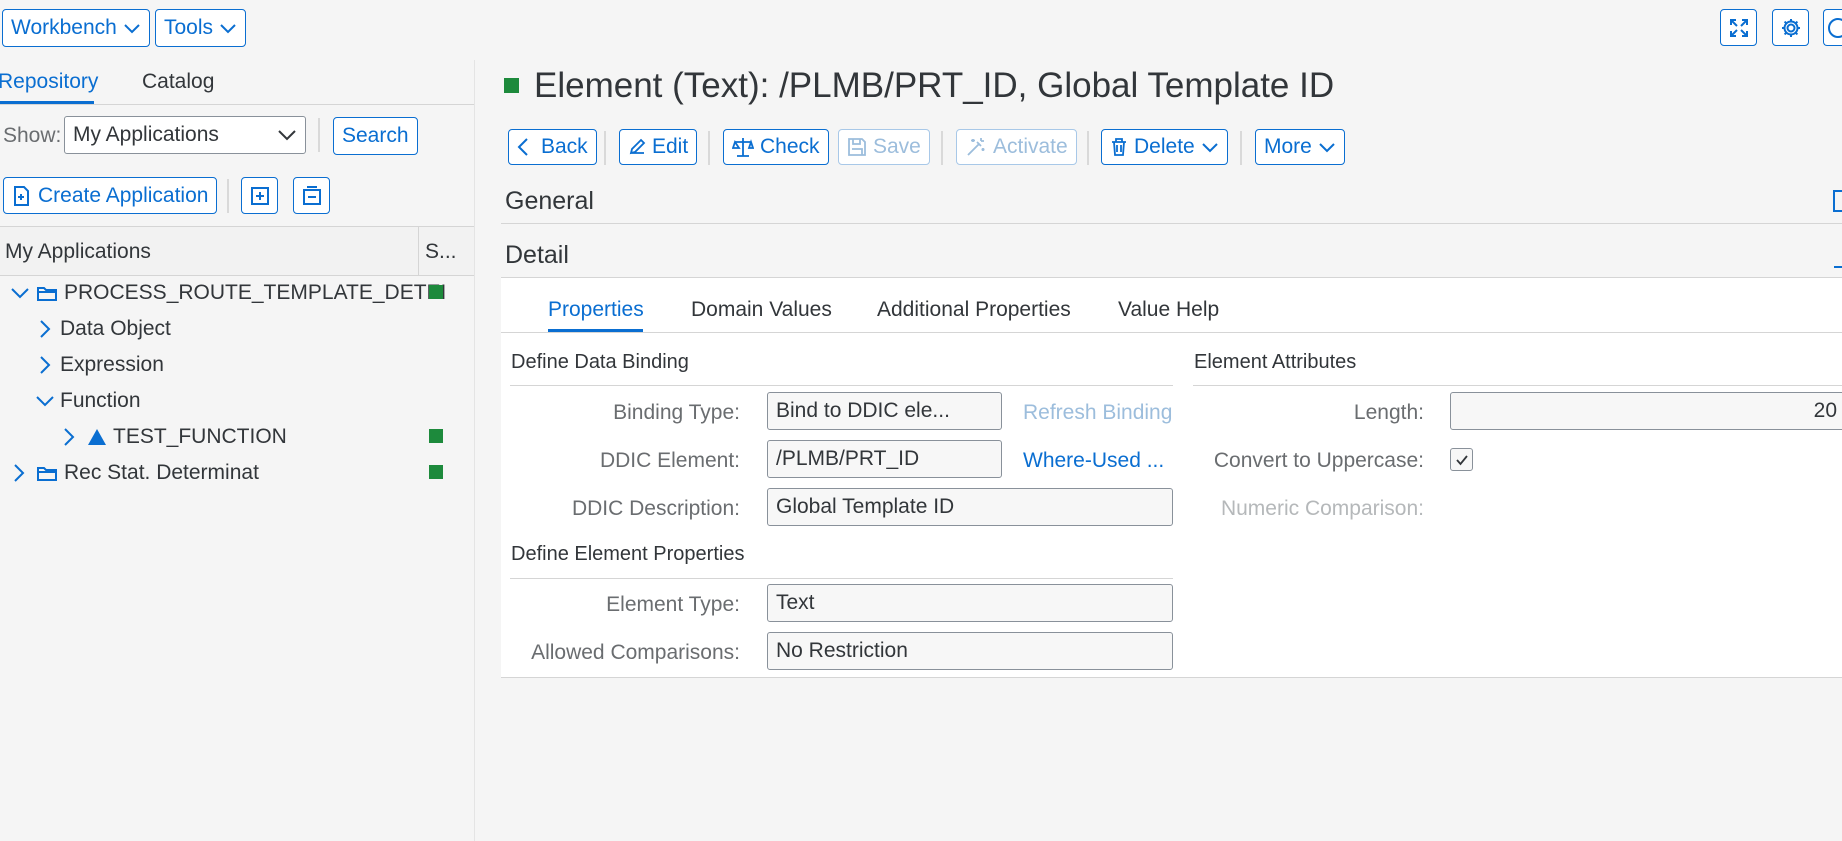 The width and height of the screenshot is (1842, 841). Describe the element at coordinates (549, 201) in the screenshot. I see `section-general-title: General` at that location.